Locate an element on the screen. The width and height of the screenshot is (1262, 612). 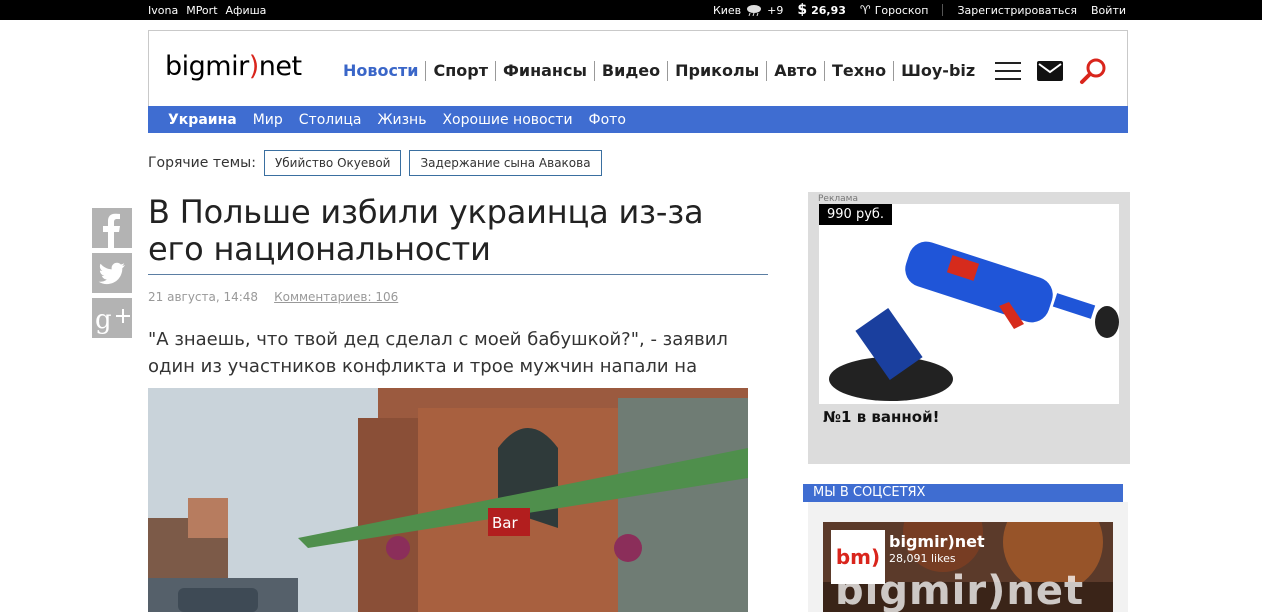
currency-value: 26,93 is located at coordinates (828, 10).